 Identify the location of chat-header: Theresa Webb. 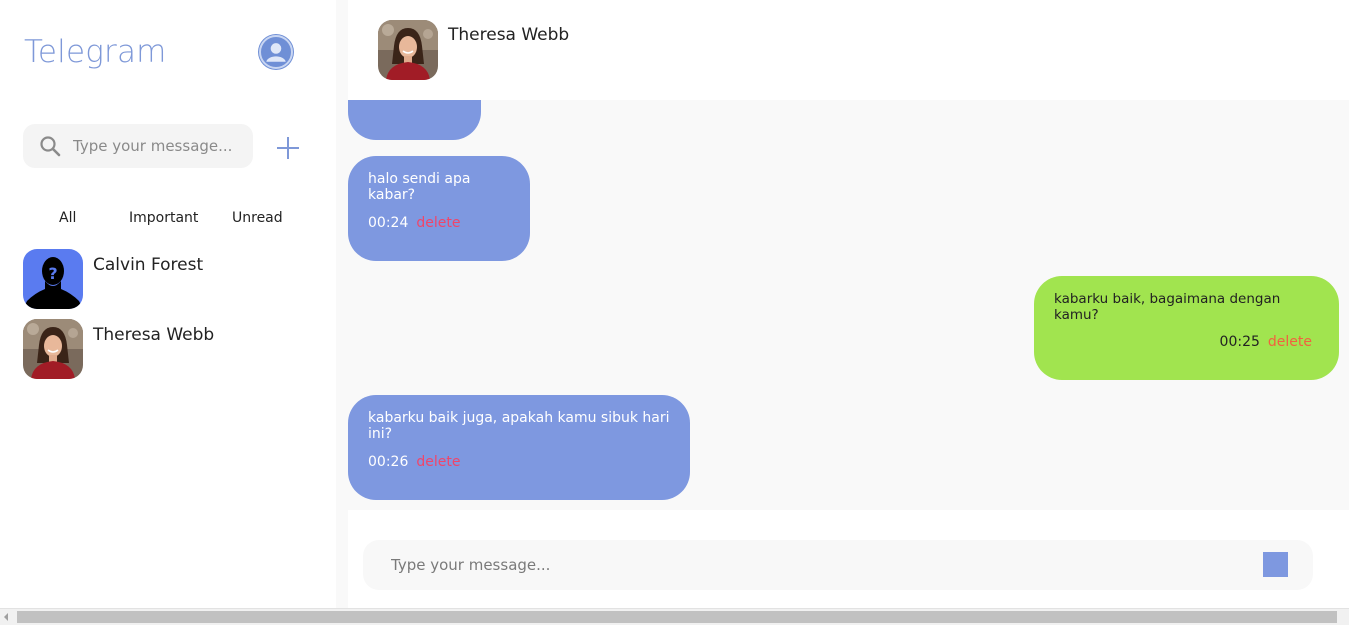
(848, 50).